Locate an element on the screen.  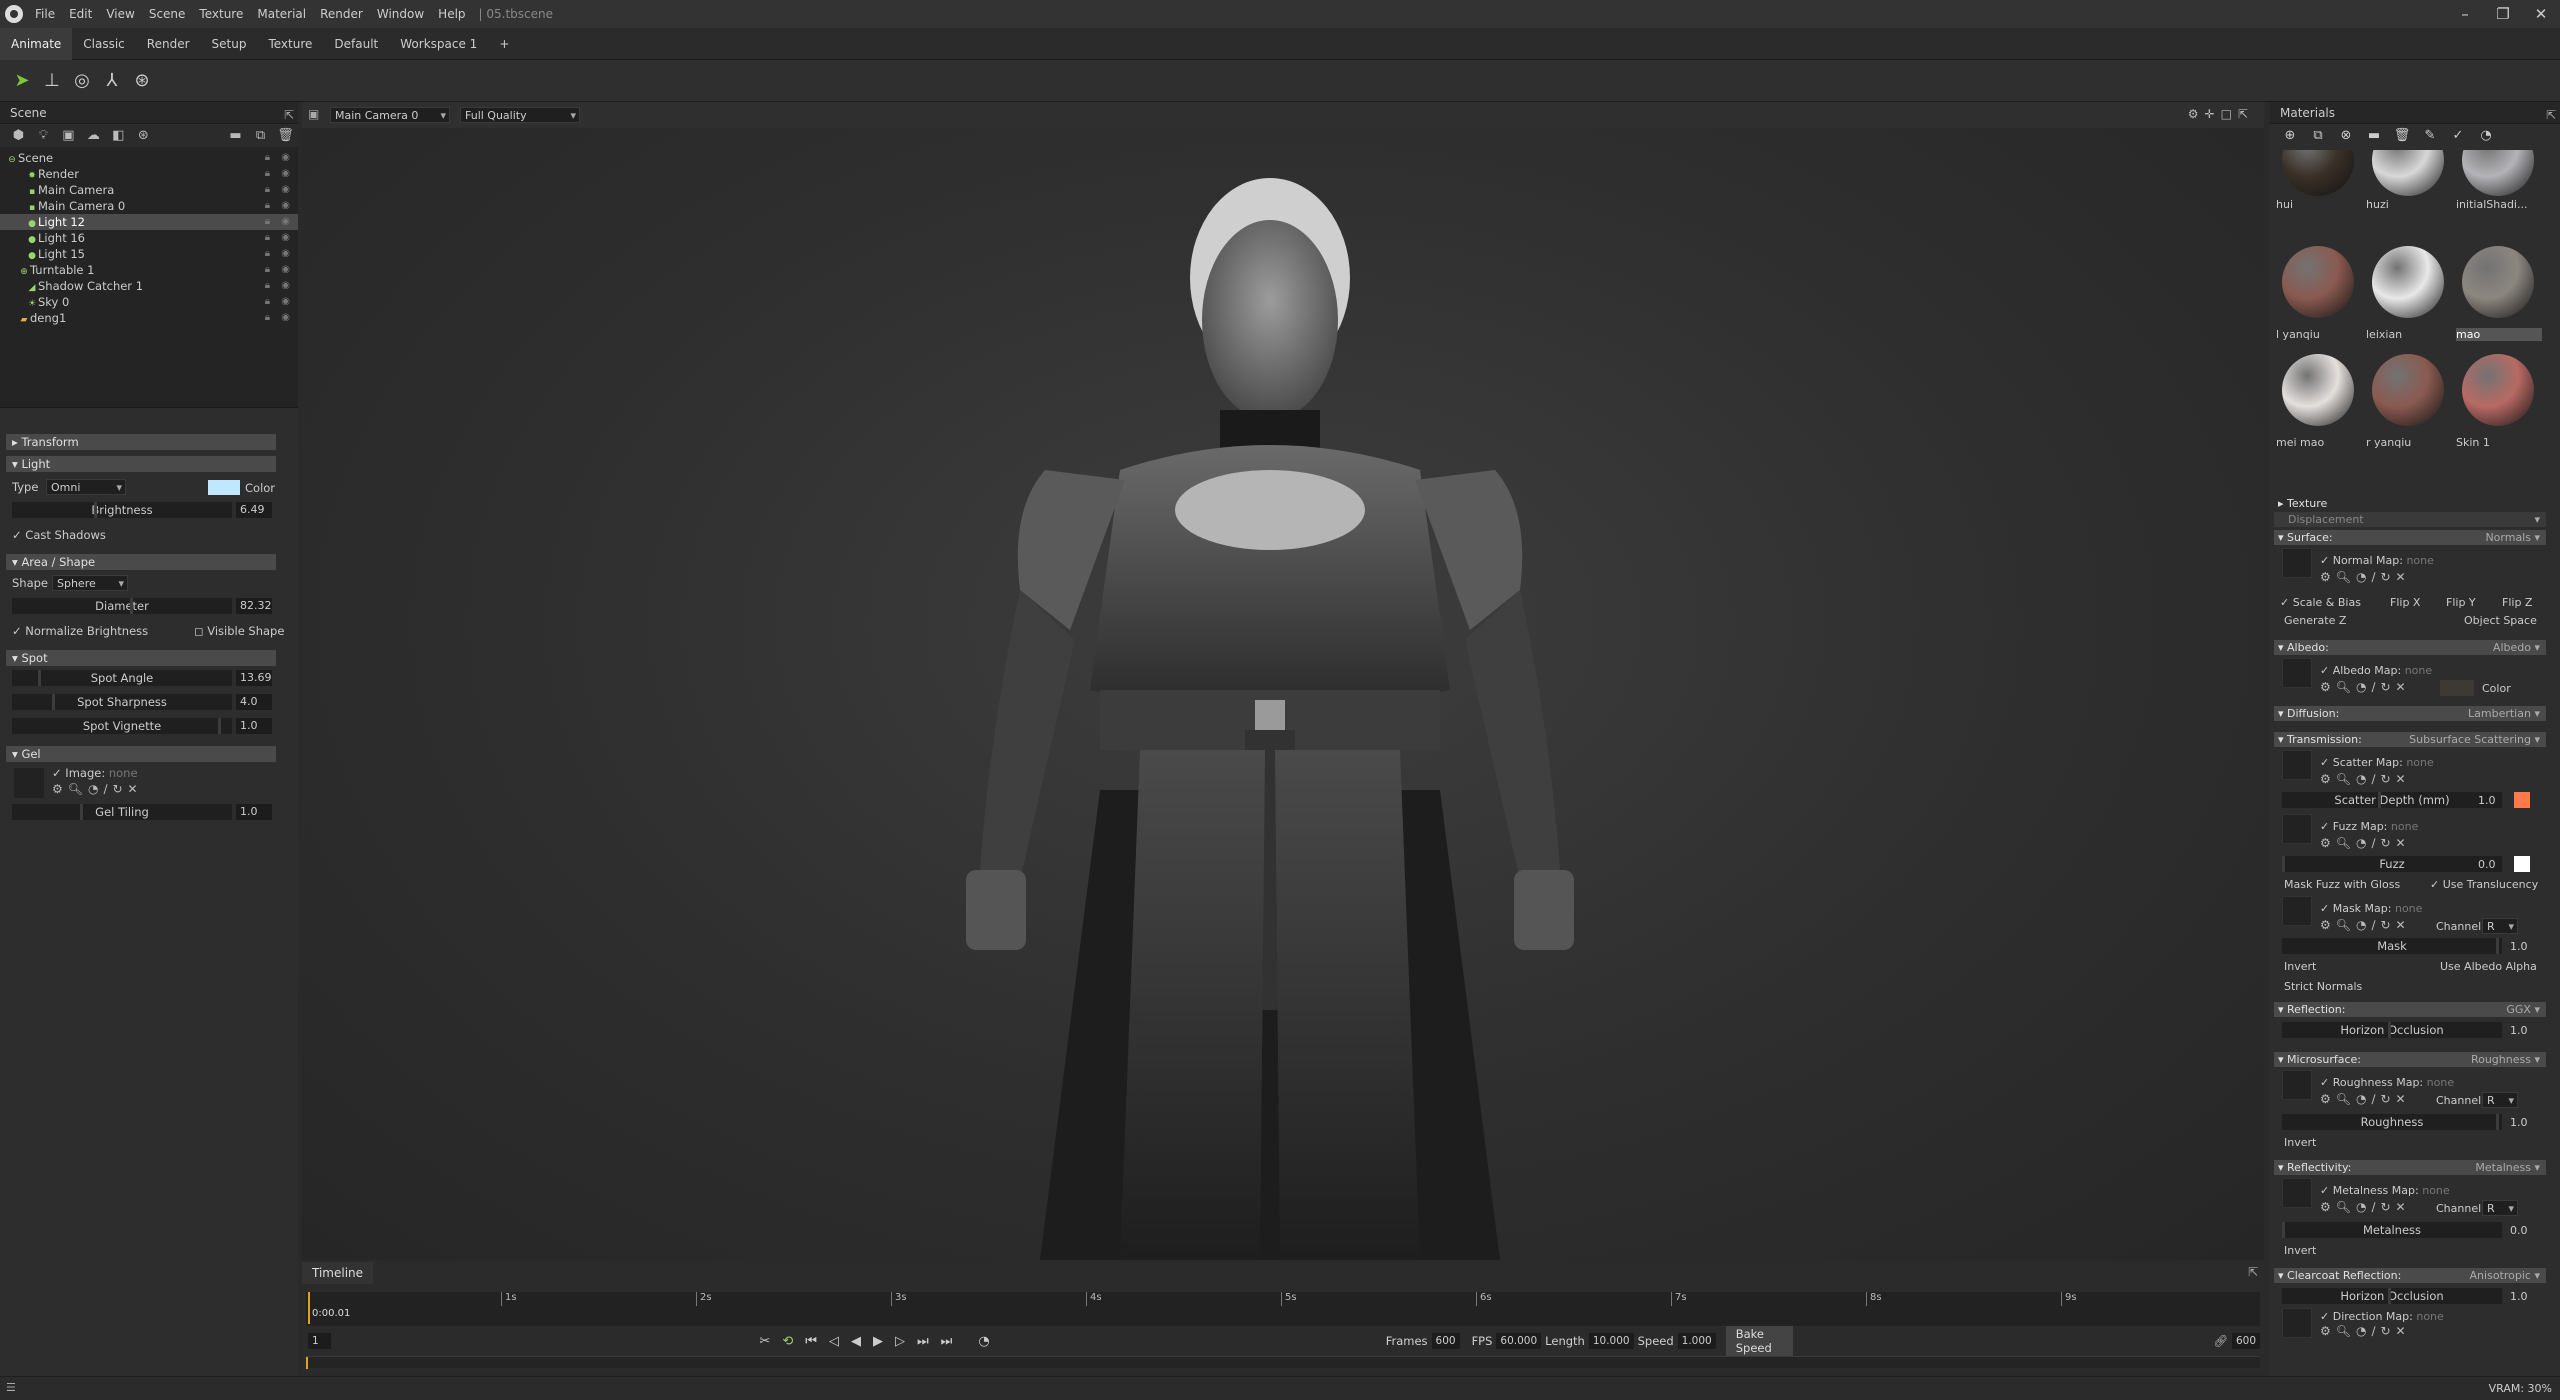
add-shadow-icon: ◧ is located at coordinates (118, 135).